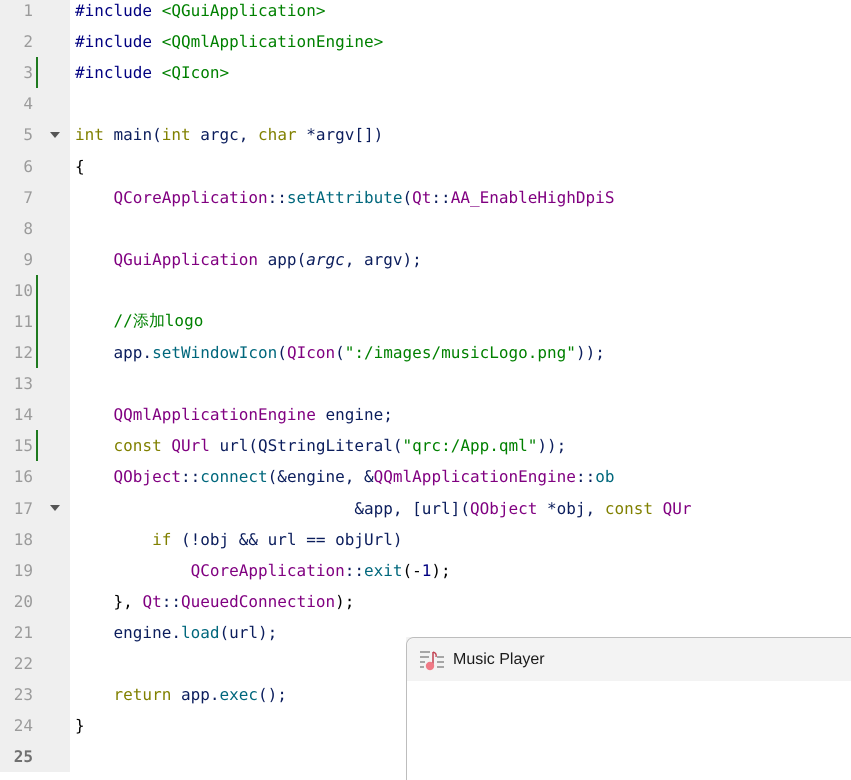 This screenshot has height=780, width=851. What do you see at coordinates (27, 134) in the screenshot?
I see `line-number: 5` at bounding box center [27, 134].